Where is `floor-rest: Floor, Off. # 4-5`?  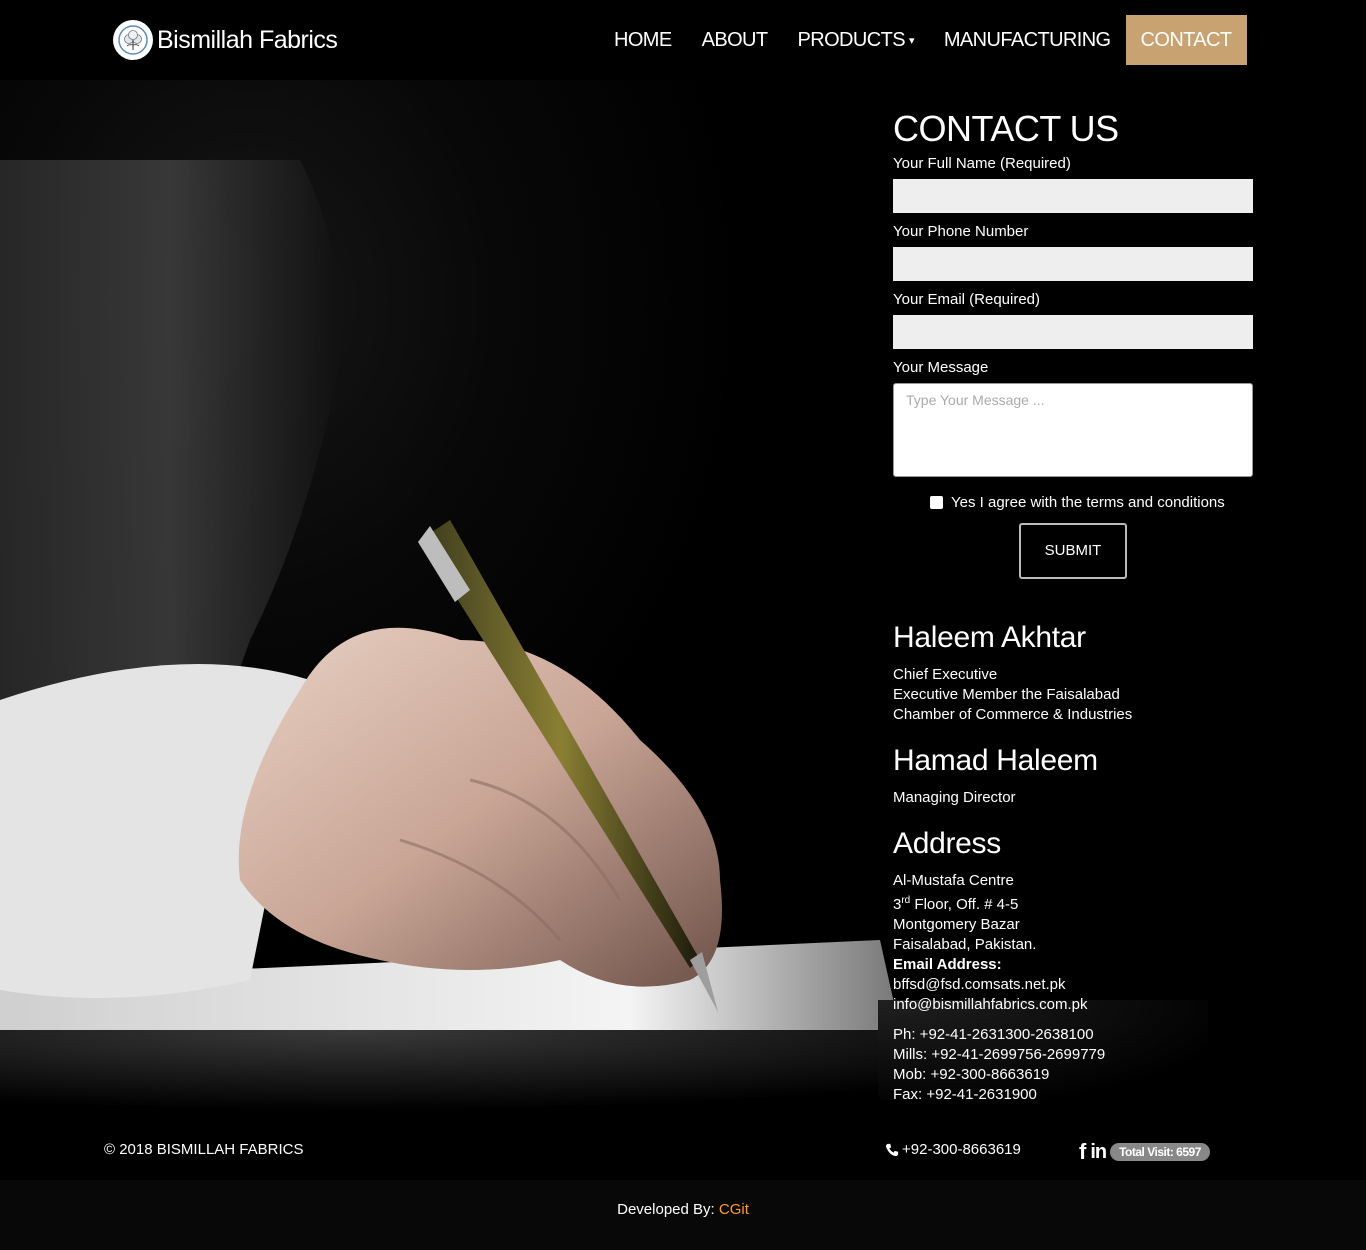
floor-rest: Floor, Off. # 4-5 is located at coordinates (964, 904).